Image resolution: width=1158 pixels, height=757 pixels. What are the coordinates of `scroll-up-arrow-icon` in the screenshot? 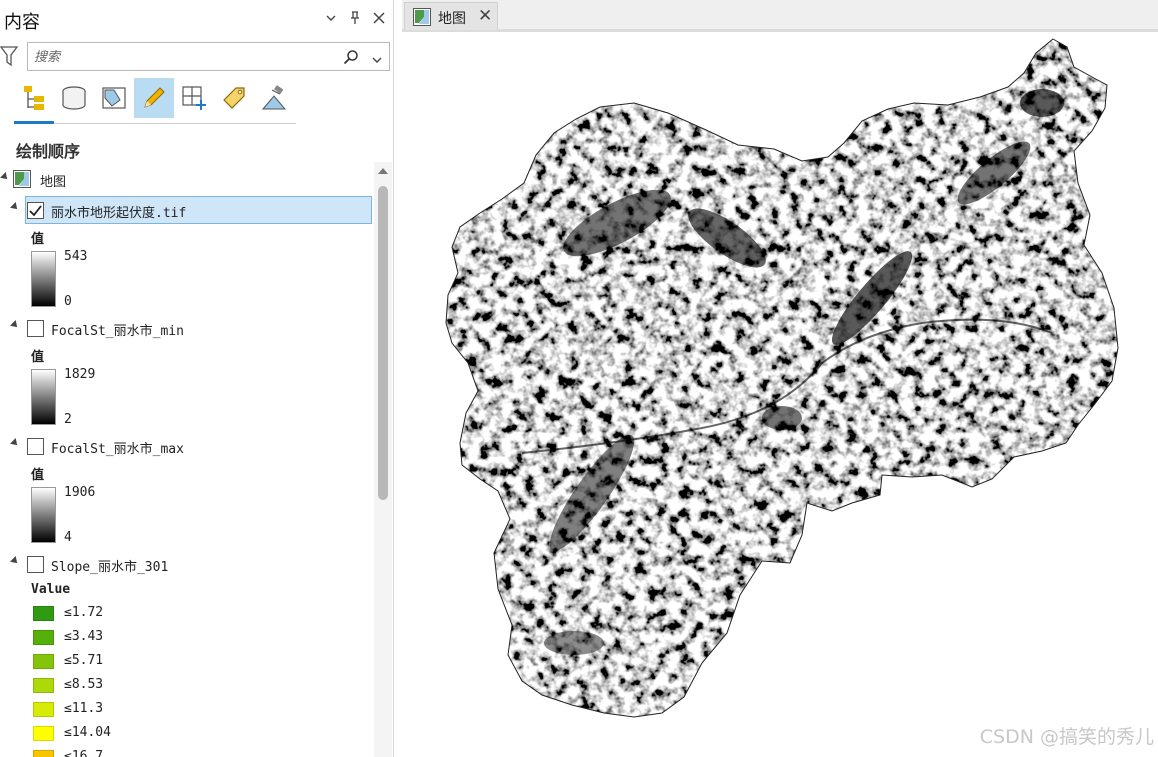 It's located at (383, 171).